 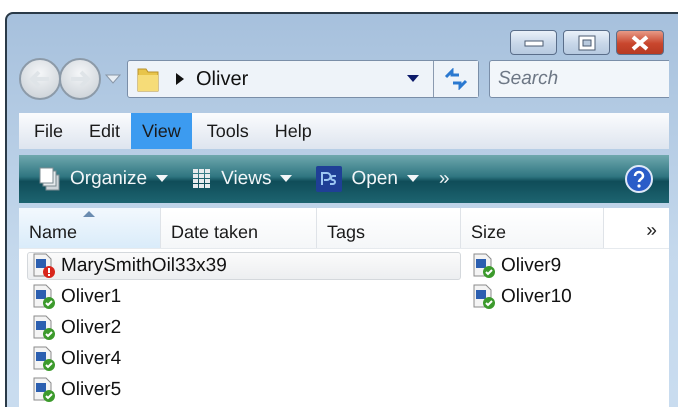 I want to click on maximize-button, so click(x=586, y=42).